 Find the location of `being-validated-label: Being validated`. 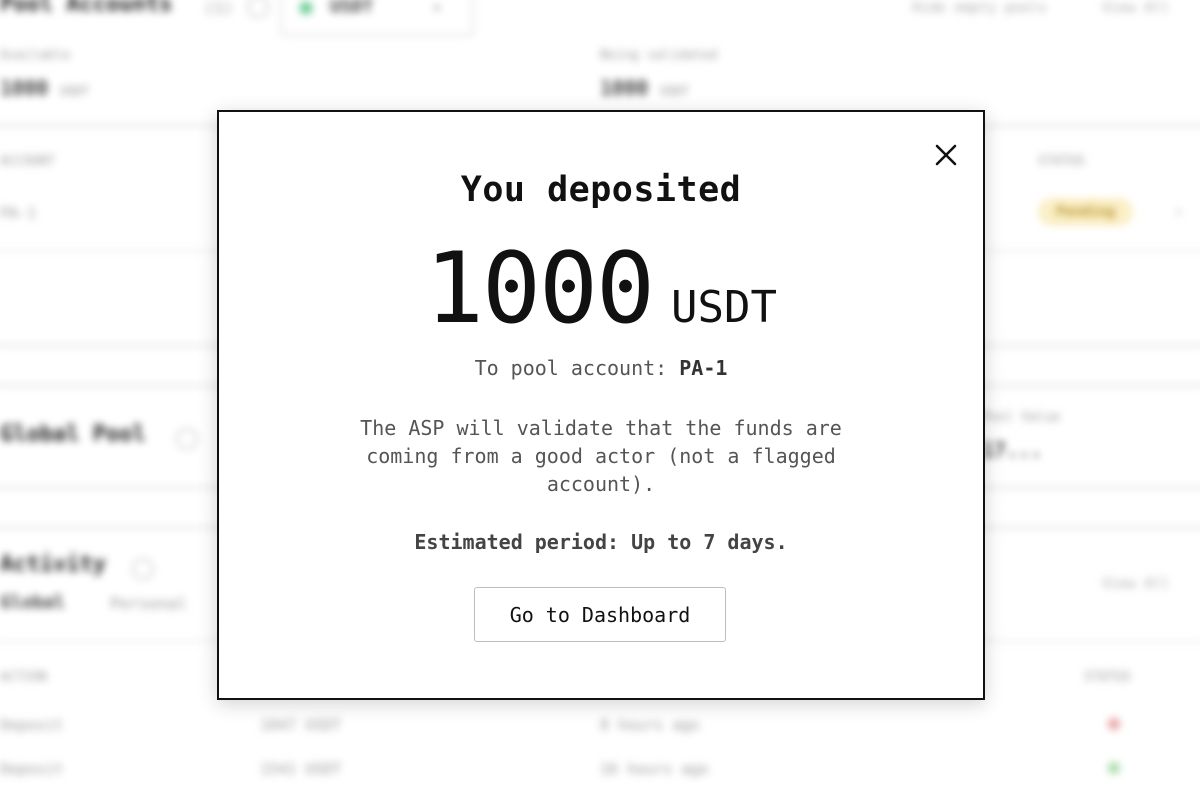

being-validated-label: Being validated is located at coordinates (659, 55).